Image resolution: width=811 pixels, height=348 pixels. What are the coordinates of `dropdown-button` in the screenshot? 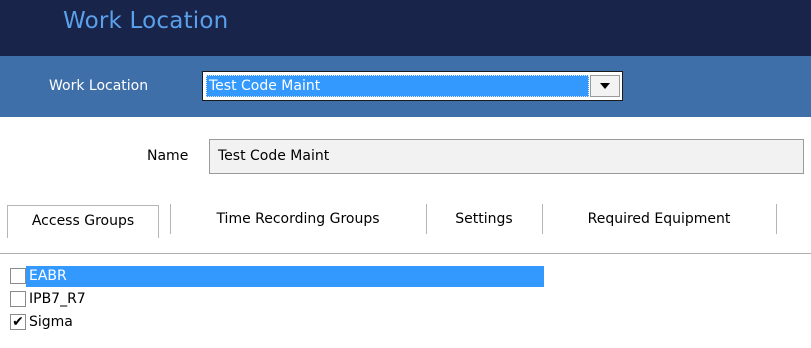 It's located at (605, 86).